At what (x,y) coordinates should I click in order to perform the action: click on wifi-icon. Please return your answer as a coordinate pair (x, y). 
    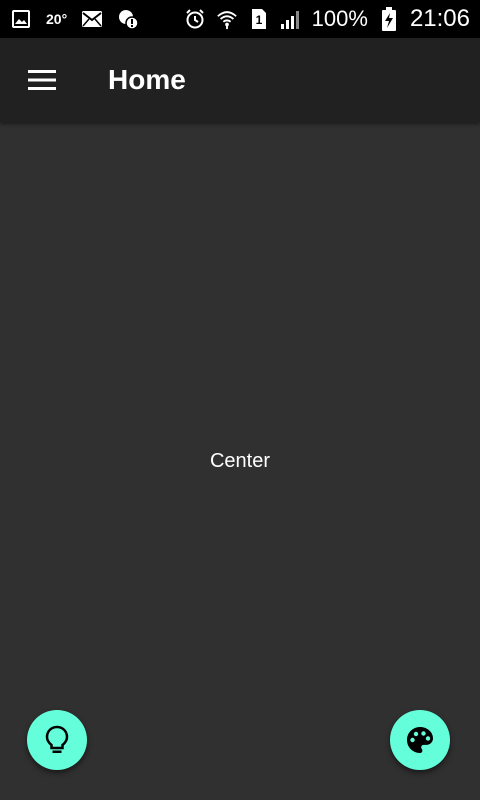
    Looking at the image, I should click on (227, 19).